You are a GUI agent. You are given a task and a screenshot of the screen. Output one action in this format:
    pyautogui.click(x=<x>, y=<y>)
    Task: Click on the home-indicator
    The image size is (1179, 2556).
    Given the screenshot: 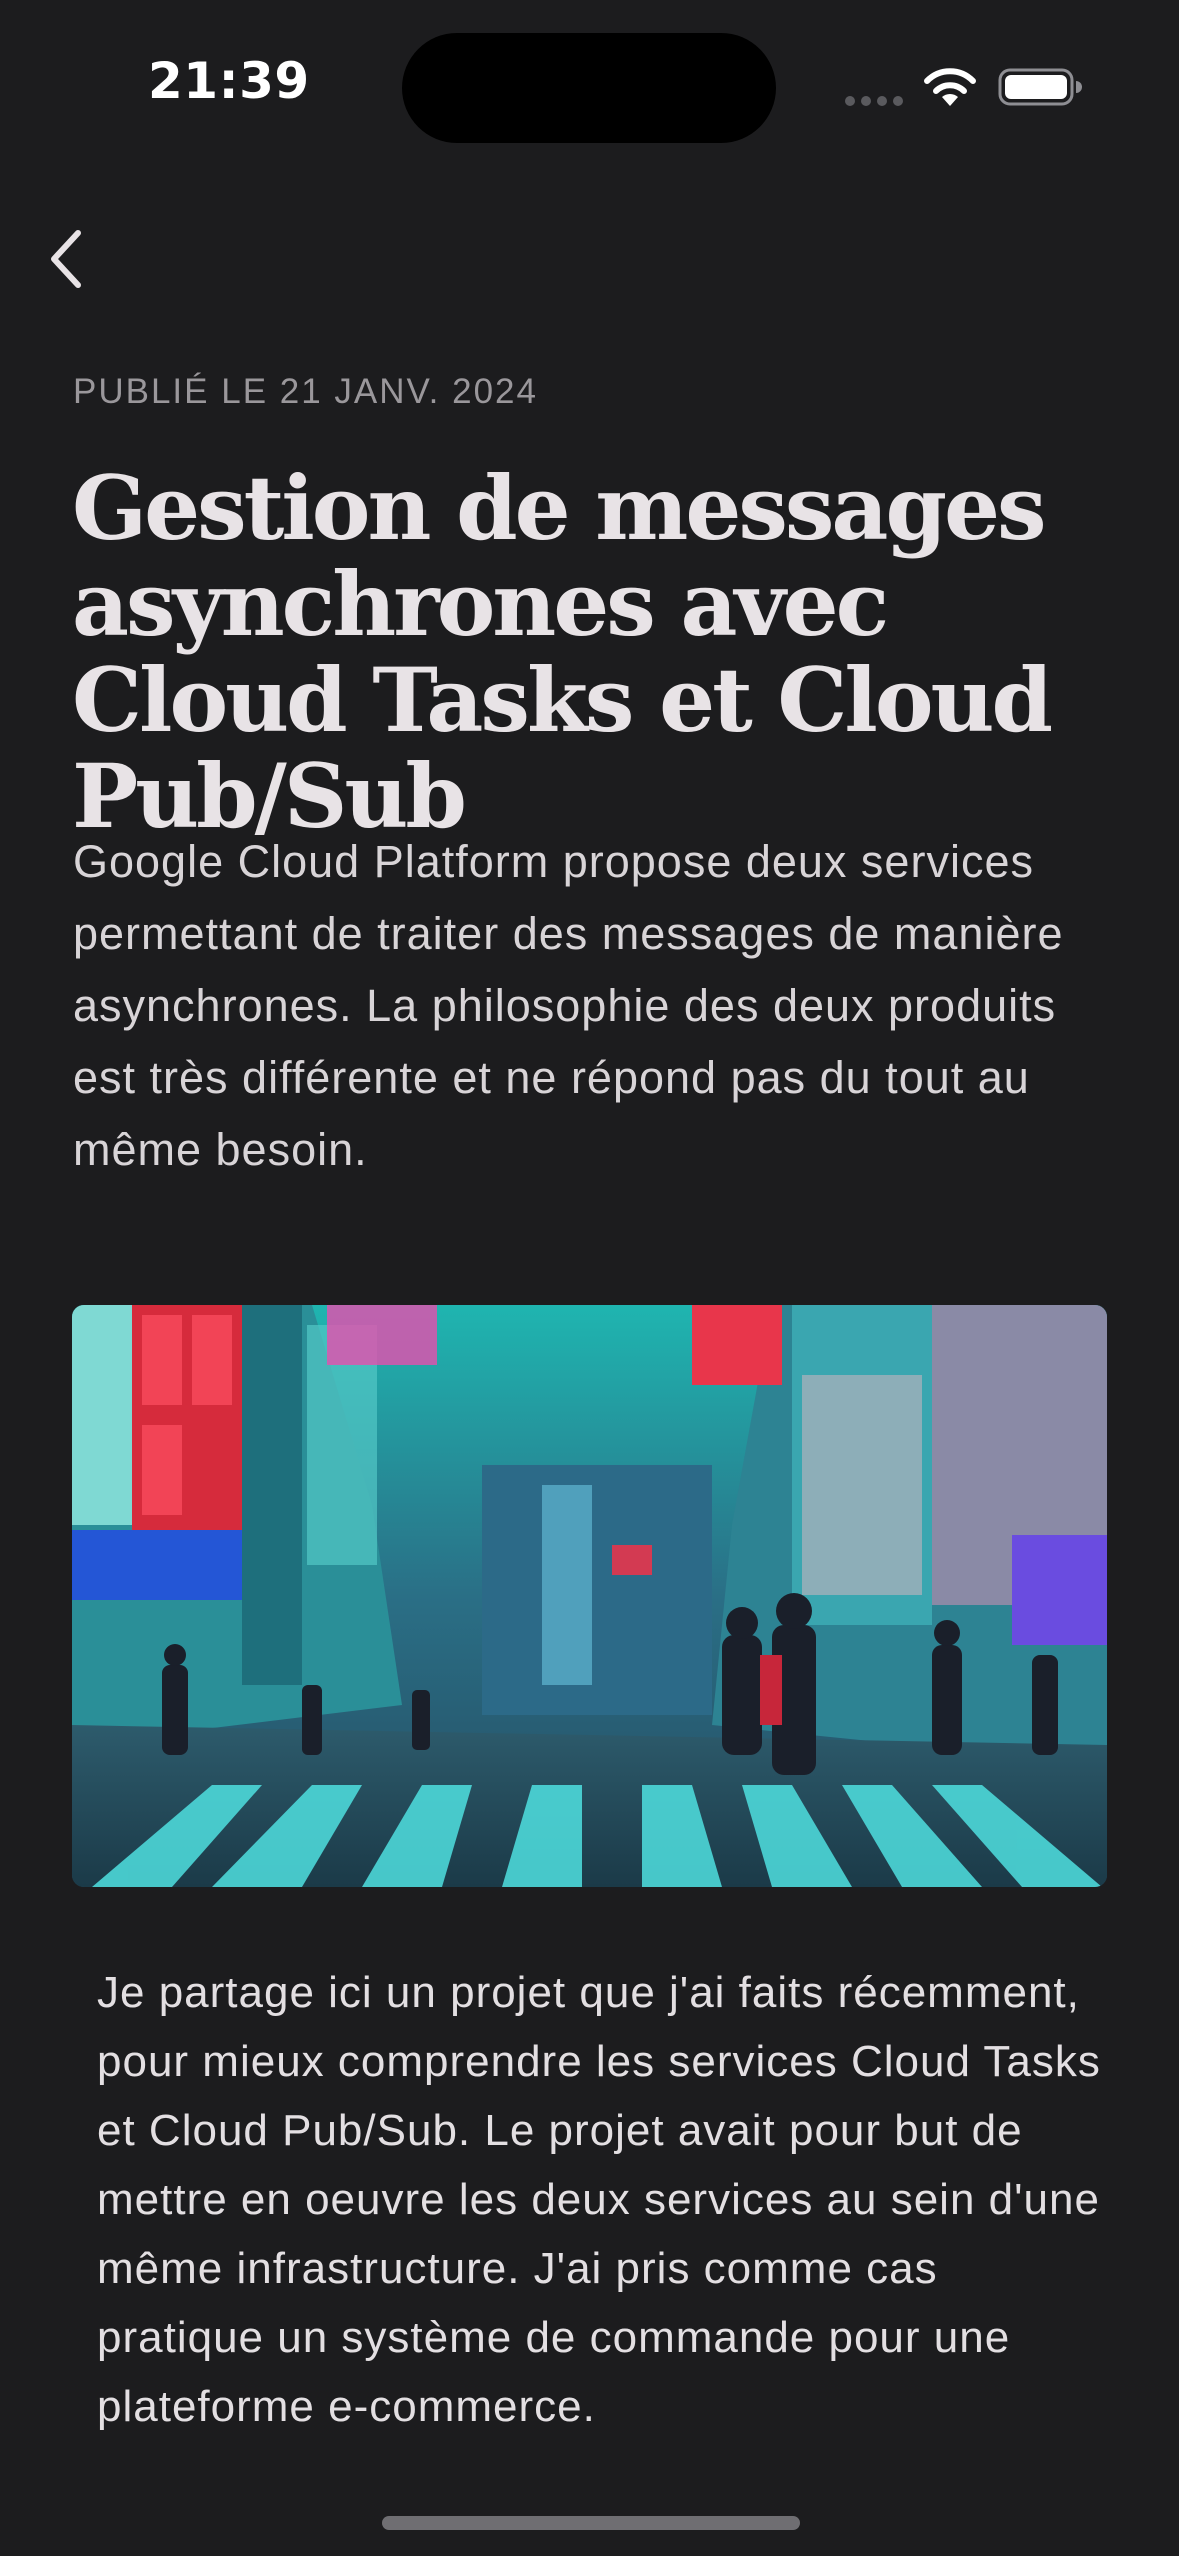 What is the action you would take?
    pyautogui.click(x=591, y=2523)
    